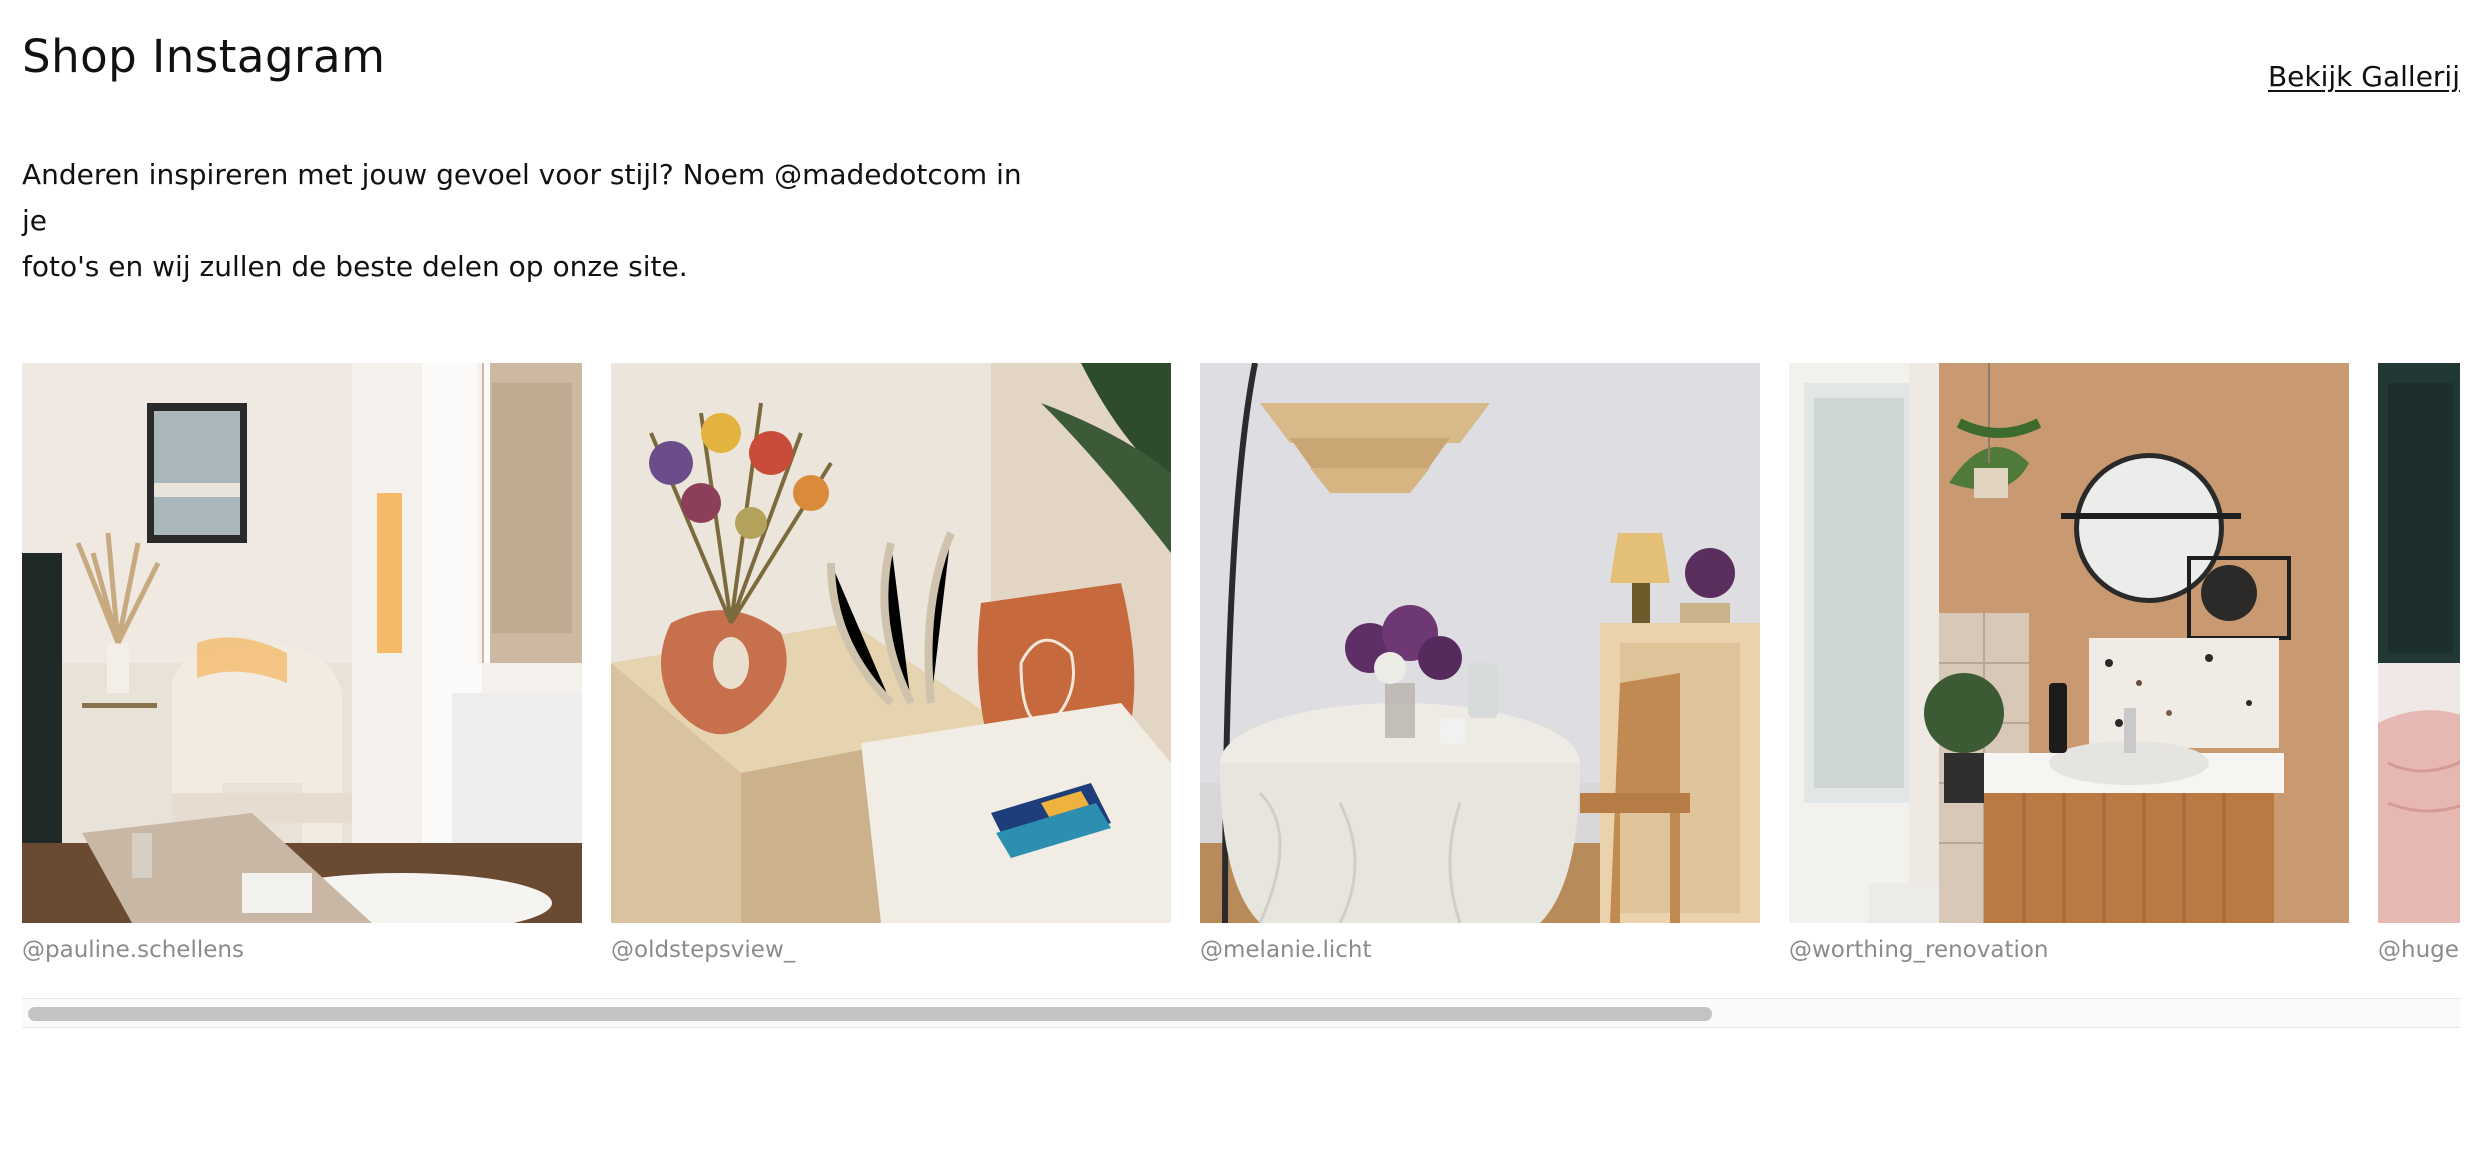 Image resolution: width=2480 pixels, height=1160 pixels. I want to click on dining-table-lilacs-photo, so click(1480, 643).